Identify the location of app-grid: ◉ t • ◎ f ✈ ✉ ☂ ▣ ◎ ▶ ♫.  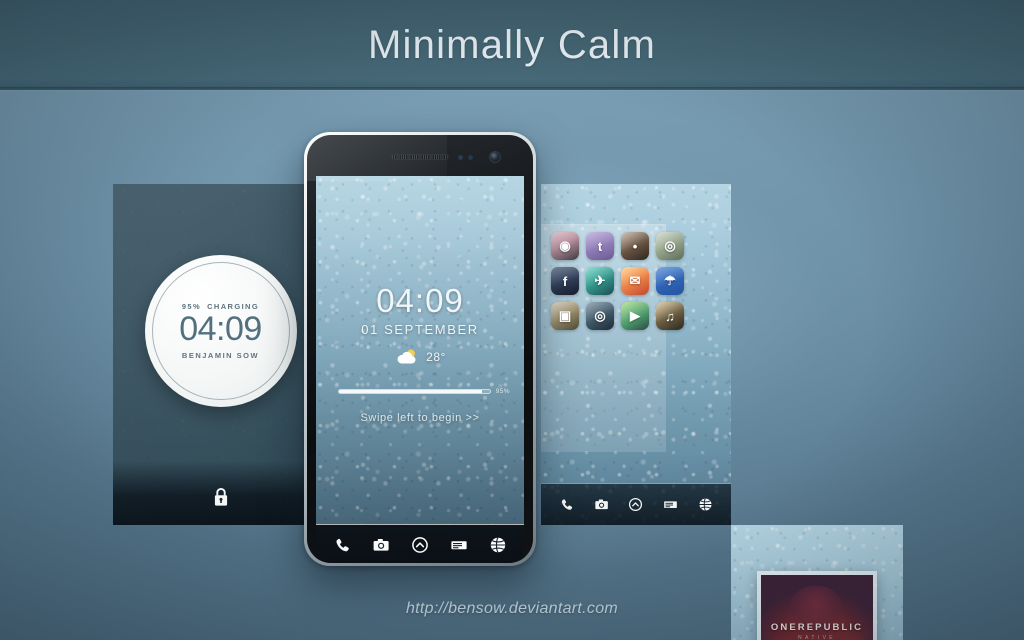
(618, 281).